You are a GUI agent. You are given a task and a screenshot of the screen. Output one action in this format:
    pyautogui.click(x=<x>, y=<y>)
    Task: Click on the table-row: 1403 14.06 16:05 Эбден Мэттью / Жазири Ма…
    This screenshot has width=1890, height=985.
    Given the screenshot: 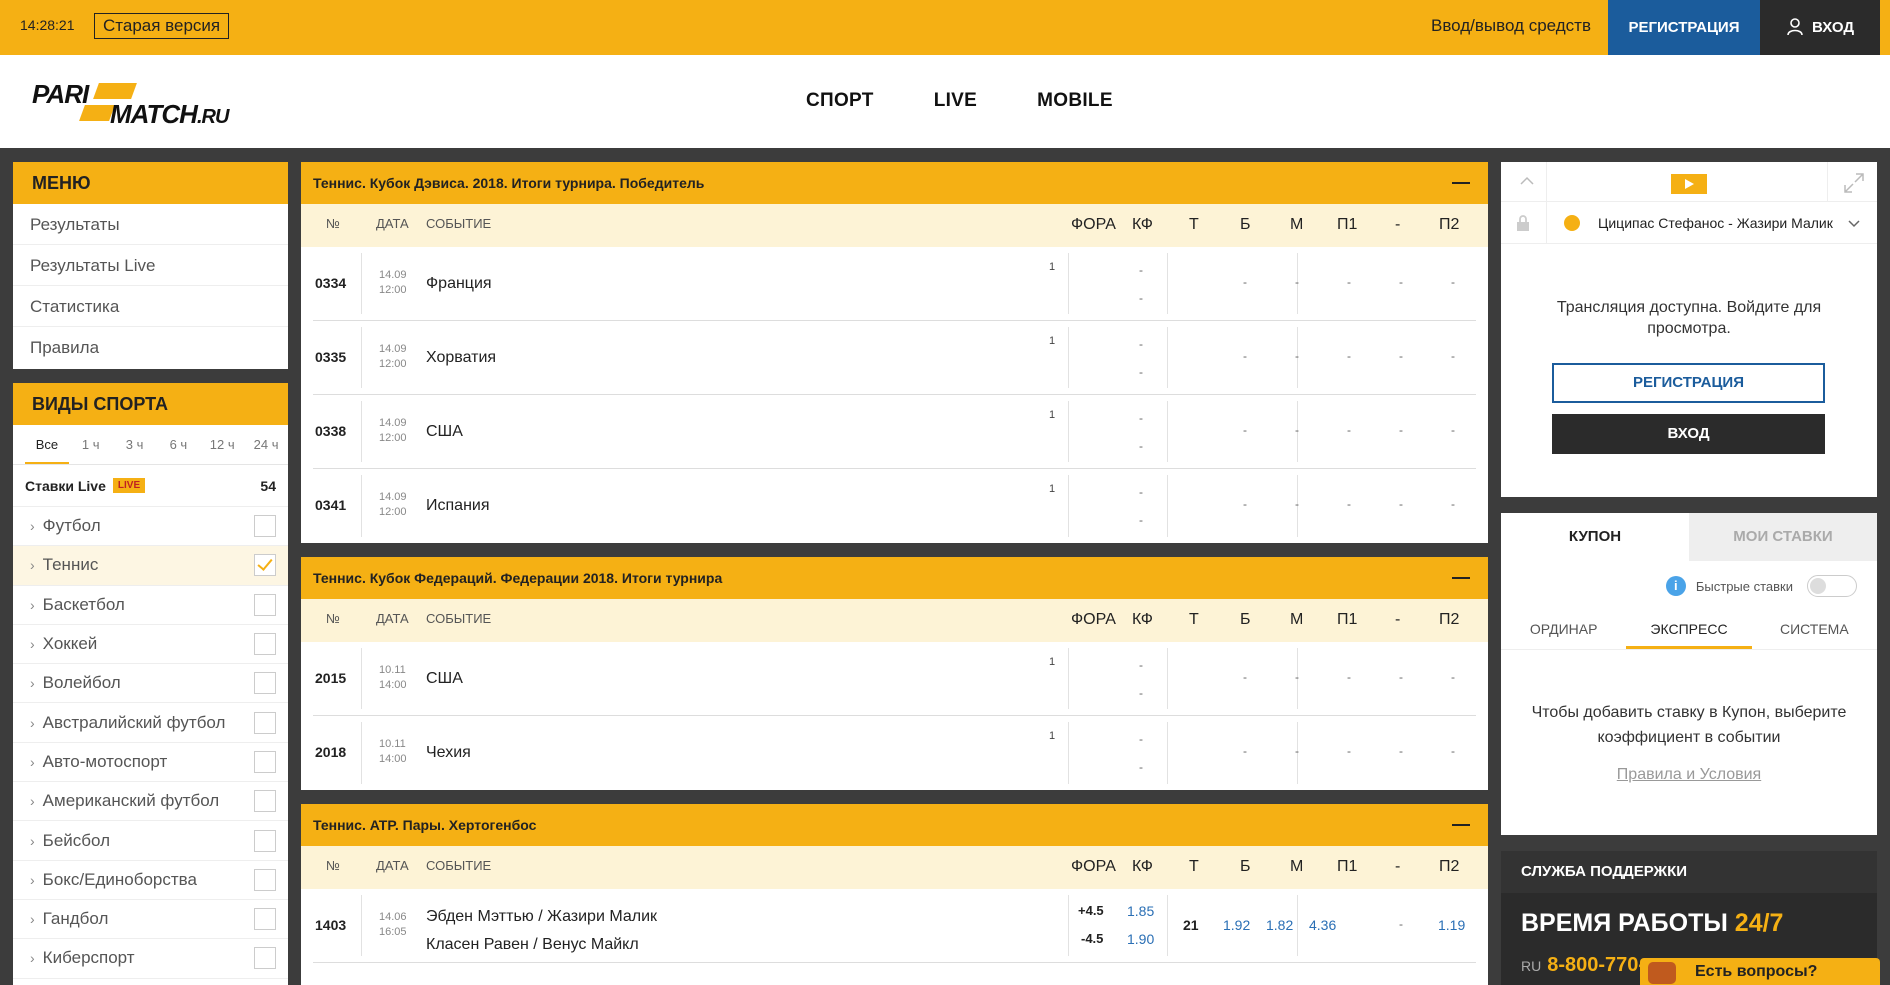 What is the action you would take?
    pyautogui.click(x=894, y=926)
    